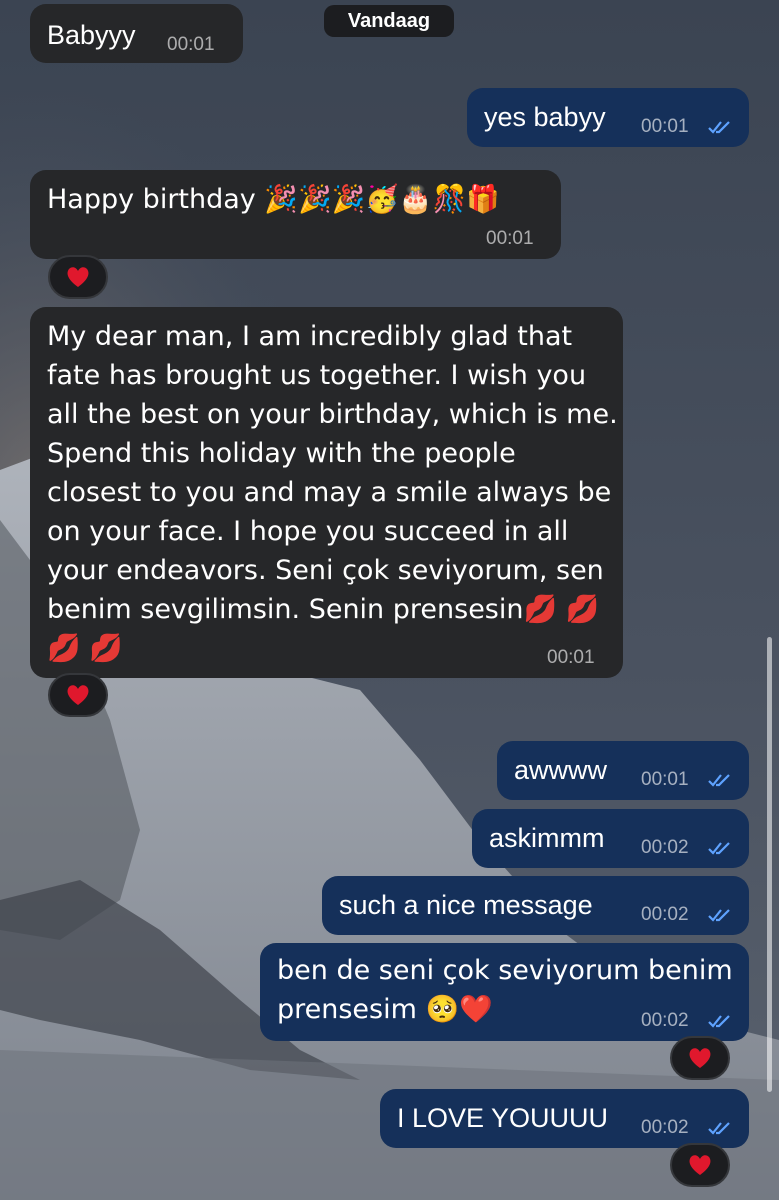 The height and width of the screenshot is (1200, 779). Describe the element at coordinates (623, 770) in the screenshot. I see `message-bubble-outgoing: awwww 00:01` at that location.